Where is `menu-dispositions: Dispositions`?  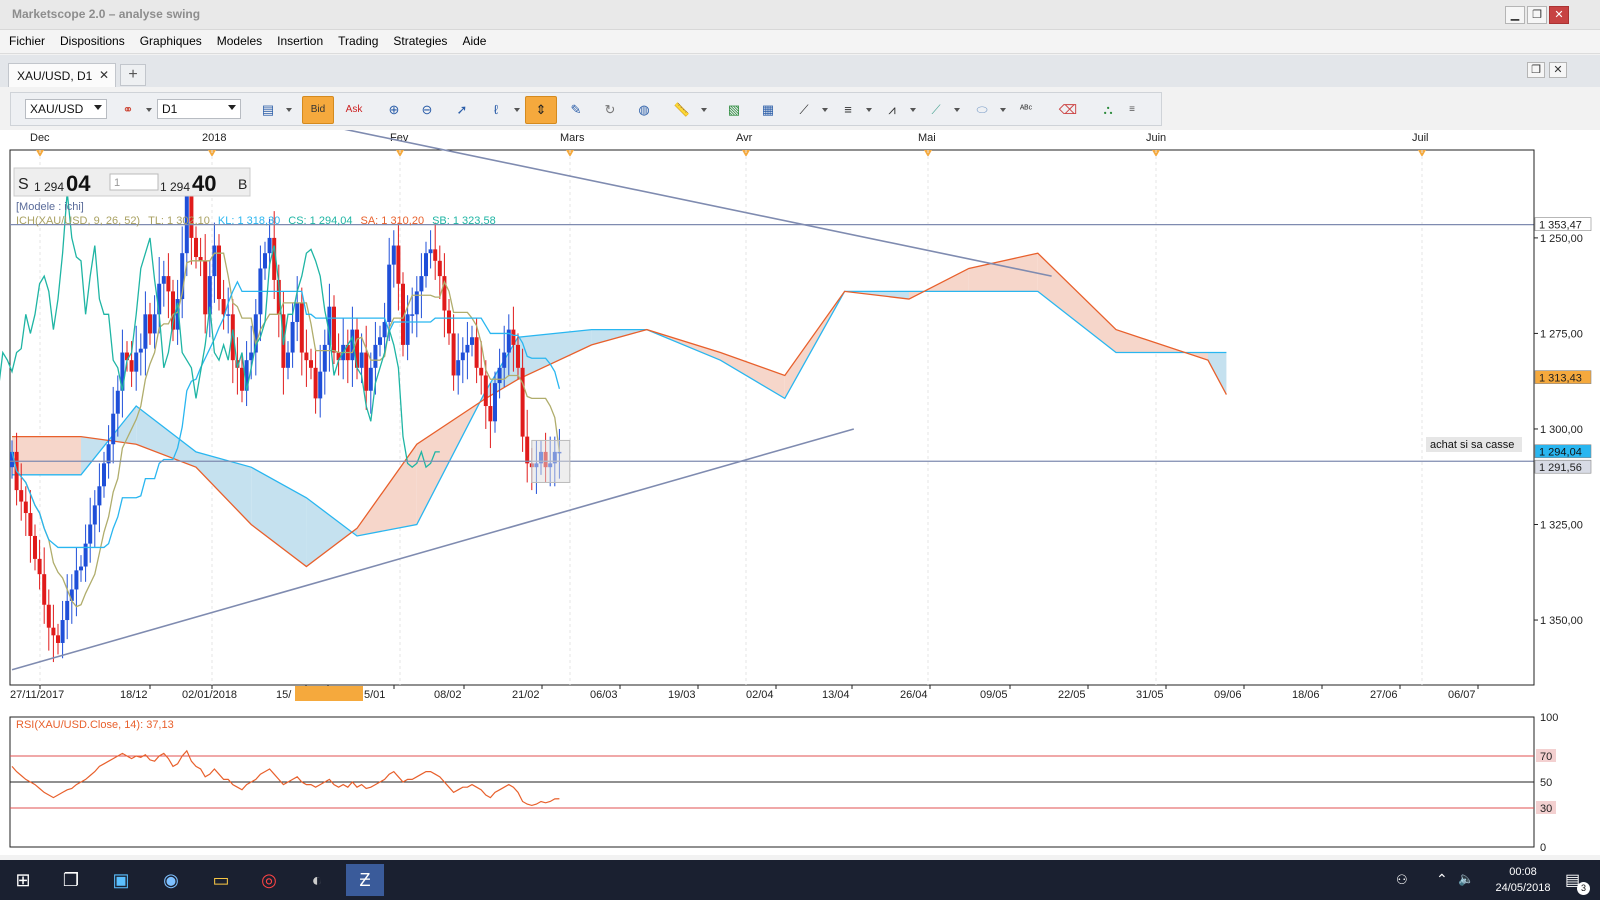 menu-dispositions: Dispositions is located at coordinates (91, 39).